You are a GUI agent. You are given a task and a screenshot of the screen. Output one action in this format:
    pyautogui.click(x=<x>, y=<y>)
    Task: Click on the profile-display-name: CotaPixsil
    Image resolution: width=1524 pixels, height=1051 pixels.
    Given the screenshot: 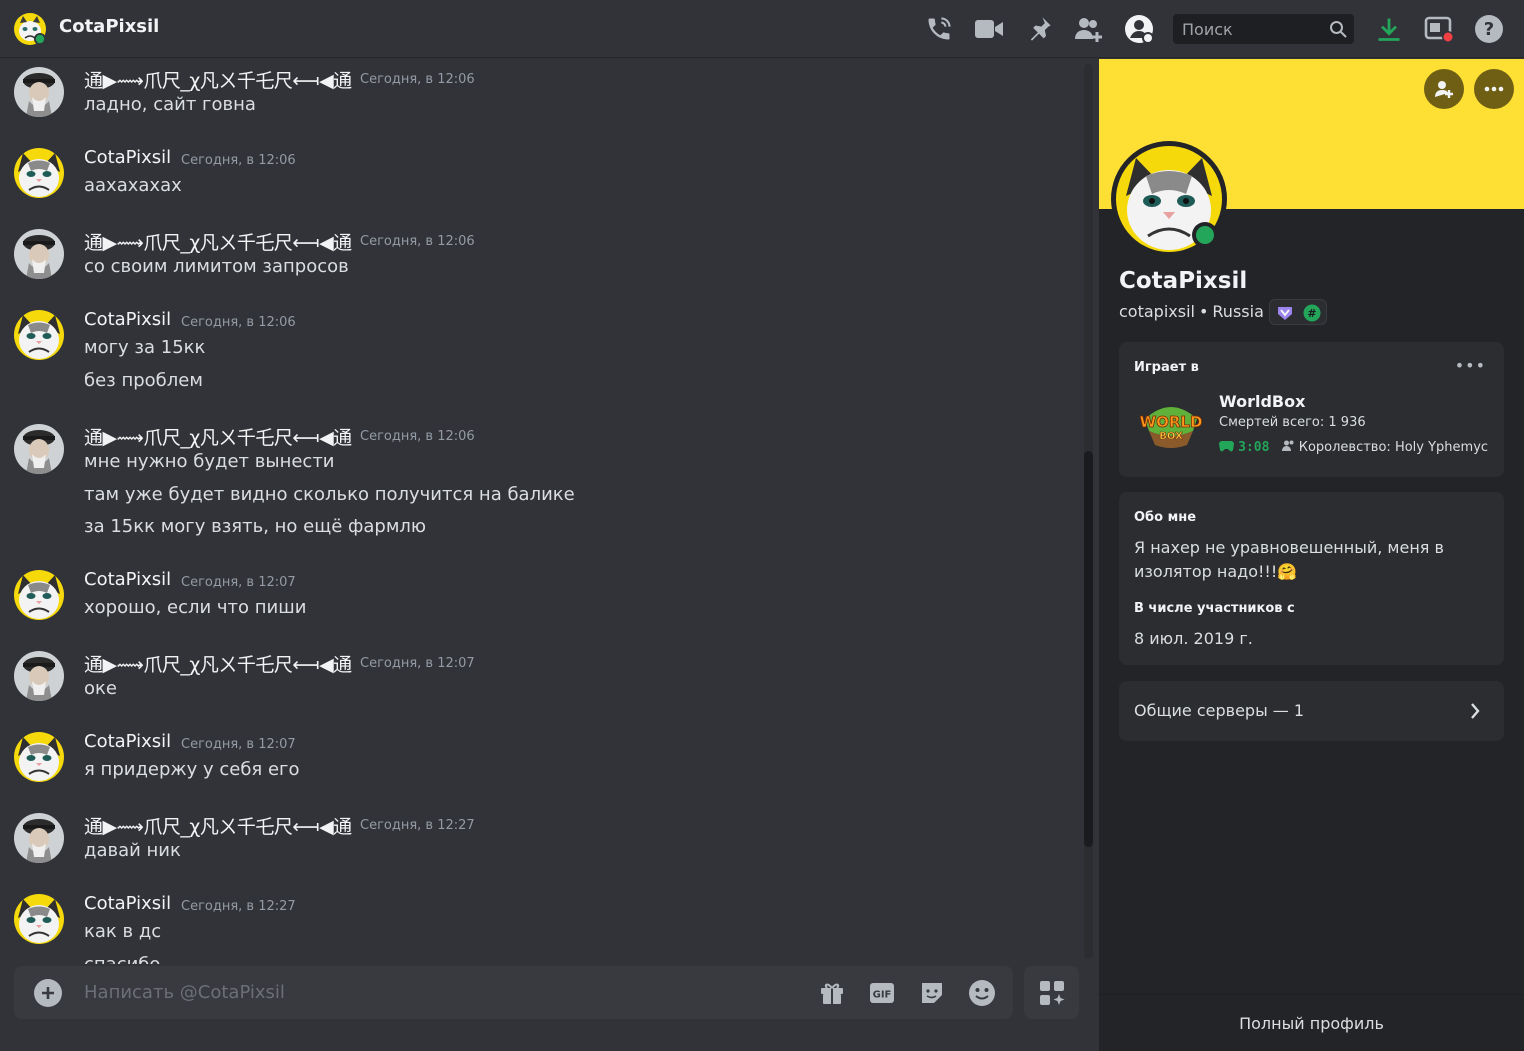 What is the action you would take?
    pyautogui.click(x=1183, y=281)
    